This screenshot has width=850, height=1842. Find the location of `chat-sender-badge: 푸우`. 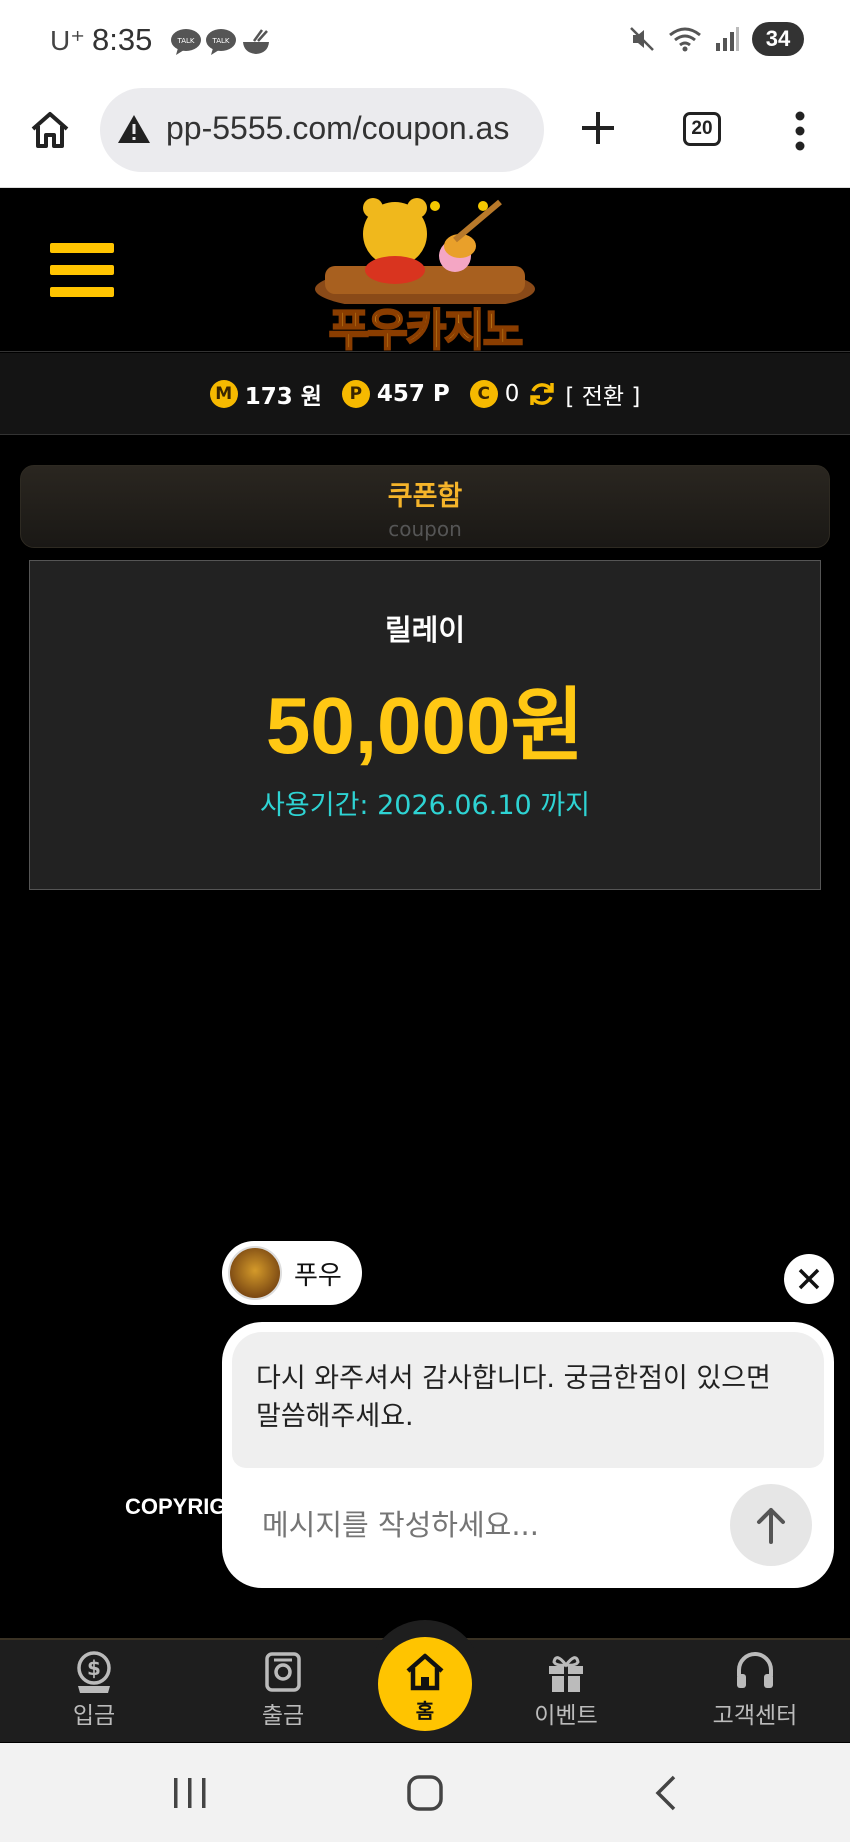

chat-sender-badge: 푸우 is located at coordinates (292, 1273).